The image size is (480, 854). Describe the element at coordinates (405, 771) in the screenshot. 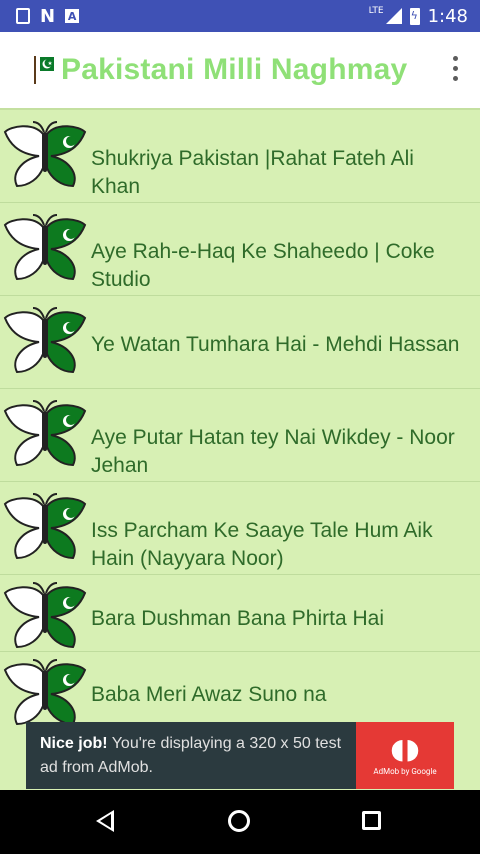

I see `admob-caption: AdMob by Google` at that location.